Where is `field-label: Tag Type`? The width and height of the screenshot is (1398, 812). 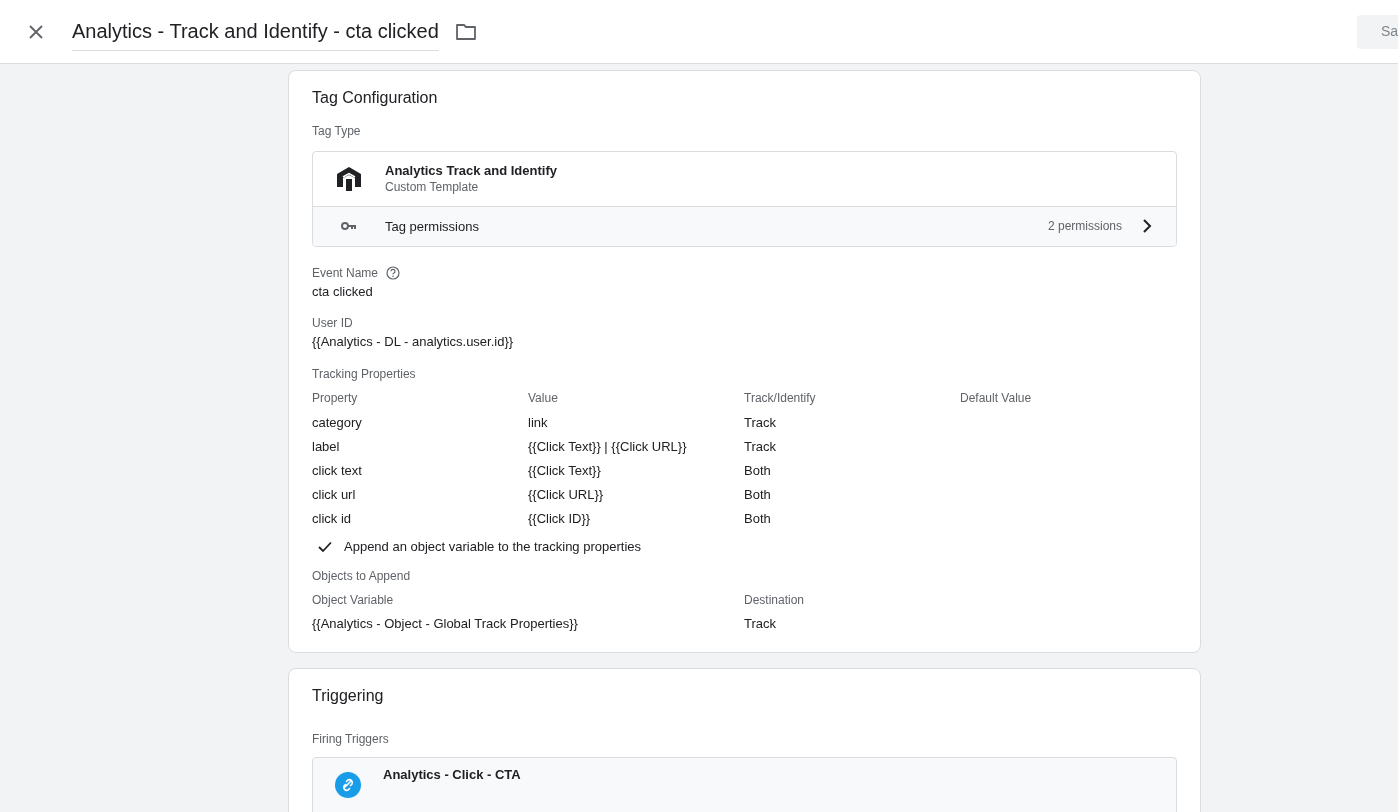
field-label: Tag Type is located at coordinates (337, 130).